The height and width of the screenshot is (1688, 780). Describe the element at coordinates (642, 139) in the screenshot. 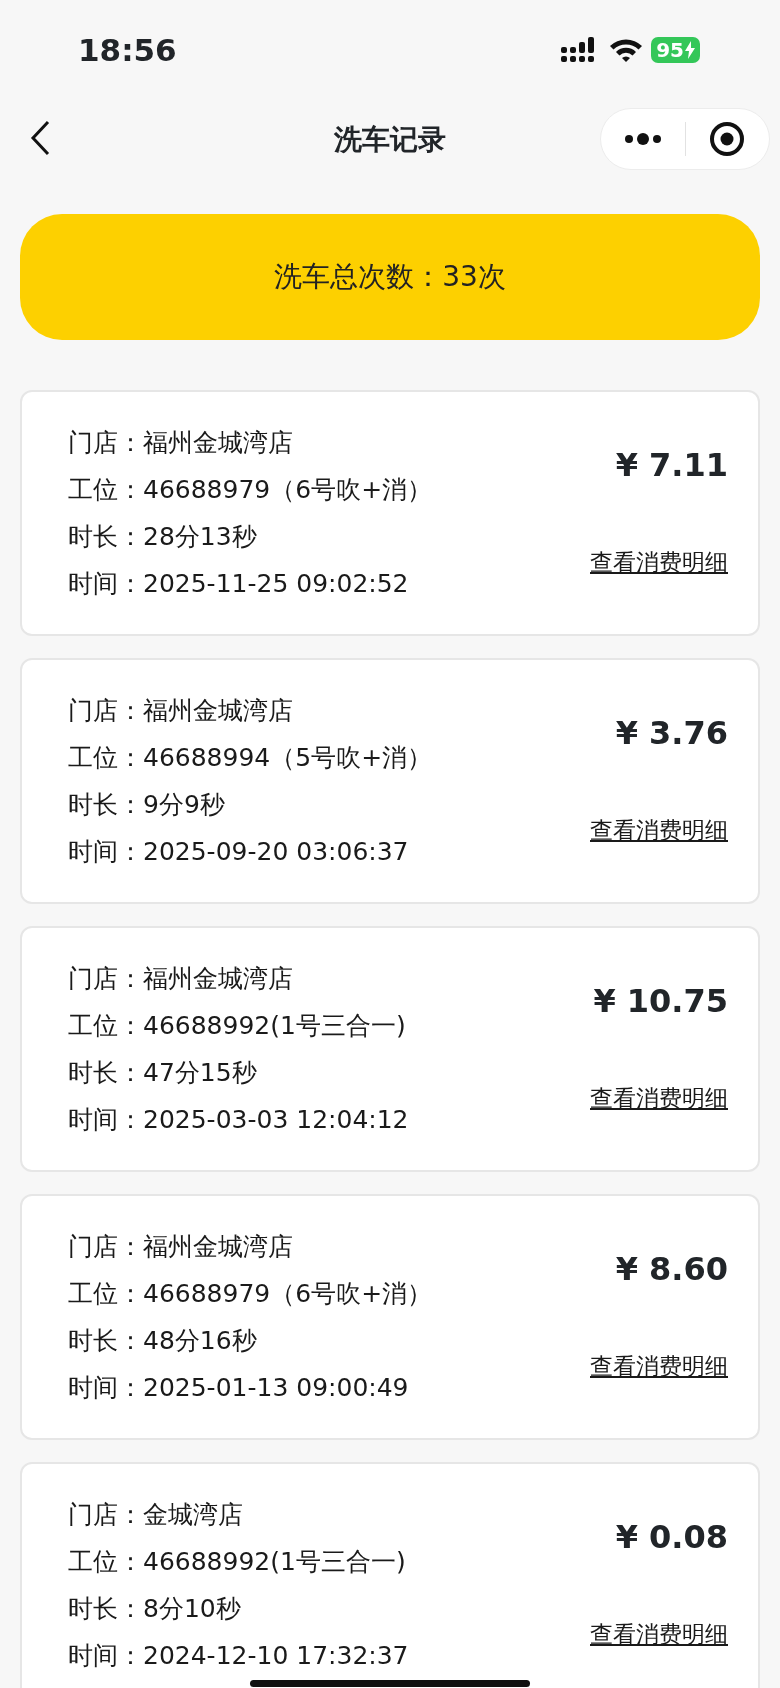

I see `more-icon` at that location.